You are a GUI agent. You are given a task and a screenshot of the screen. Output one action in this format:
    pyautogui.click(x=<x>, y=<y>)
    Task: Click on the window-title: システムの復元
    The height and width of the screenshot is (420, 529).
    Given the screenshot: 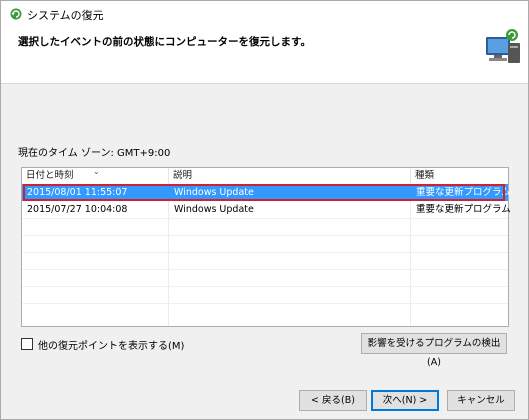 What is the action you would take?
    pyautogui.click(x=65, y=15)
    